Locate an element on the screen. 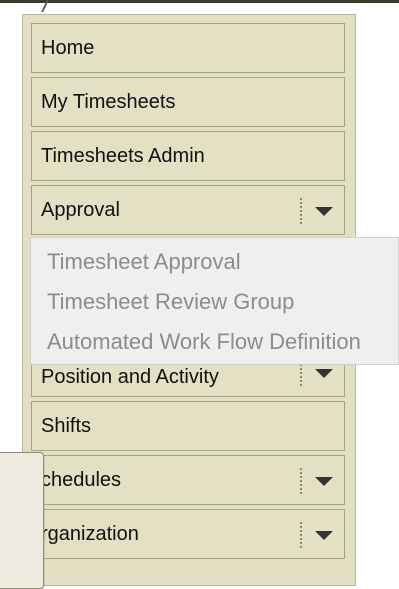  submenu-item-automated-work-flow-definition: Automated Work Flow Definition is located at coordinates (204, 342).